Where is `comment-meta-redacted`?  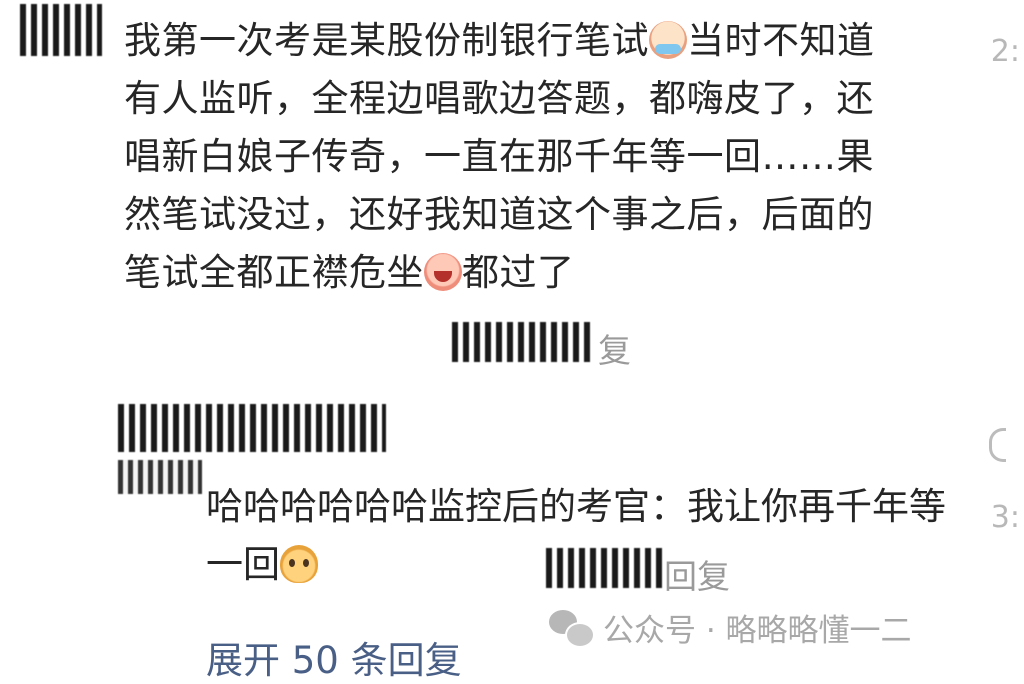 comment-meta-redacted is located at coordinates (522, 342).